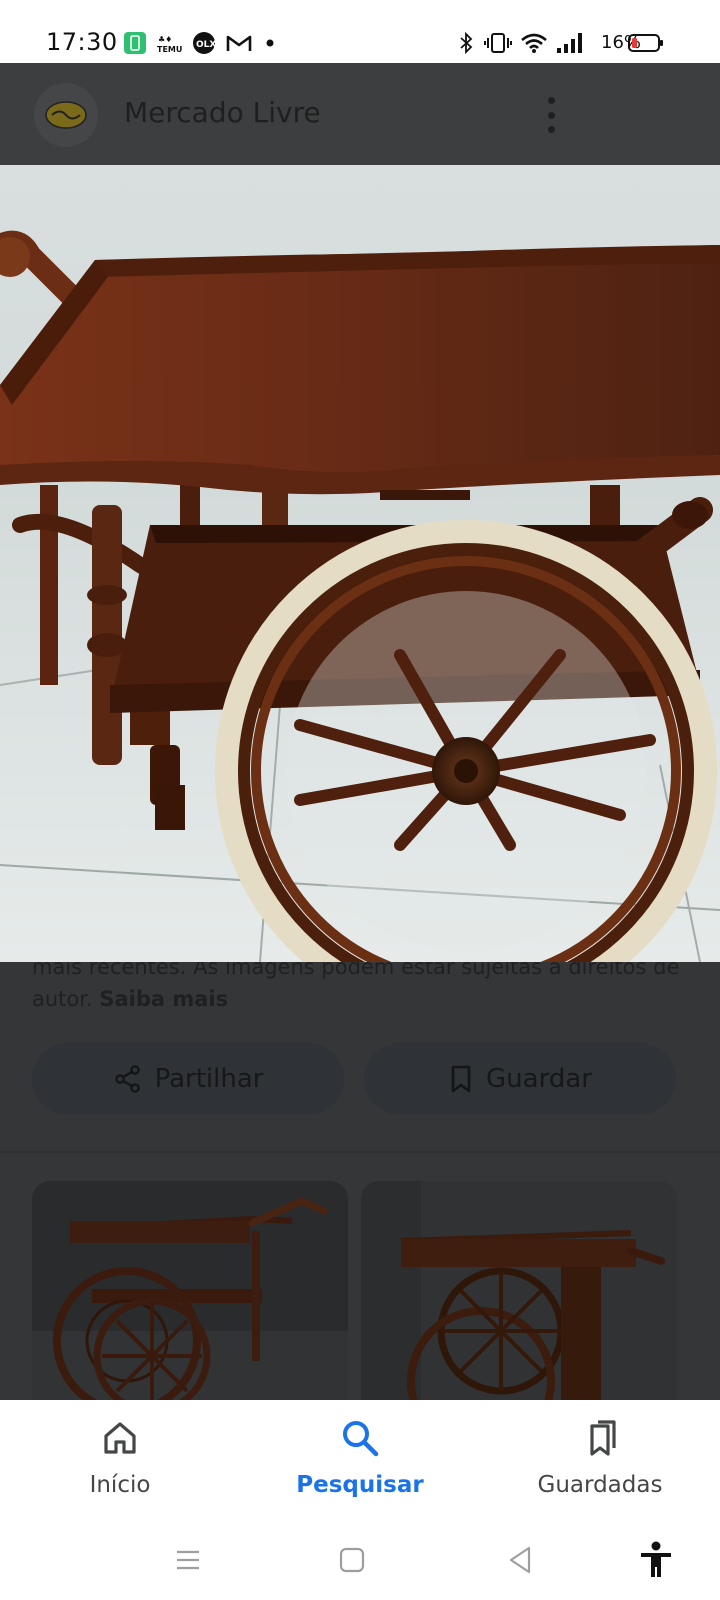  I want to click on battery-icon, so click(646, 43).